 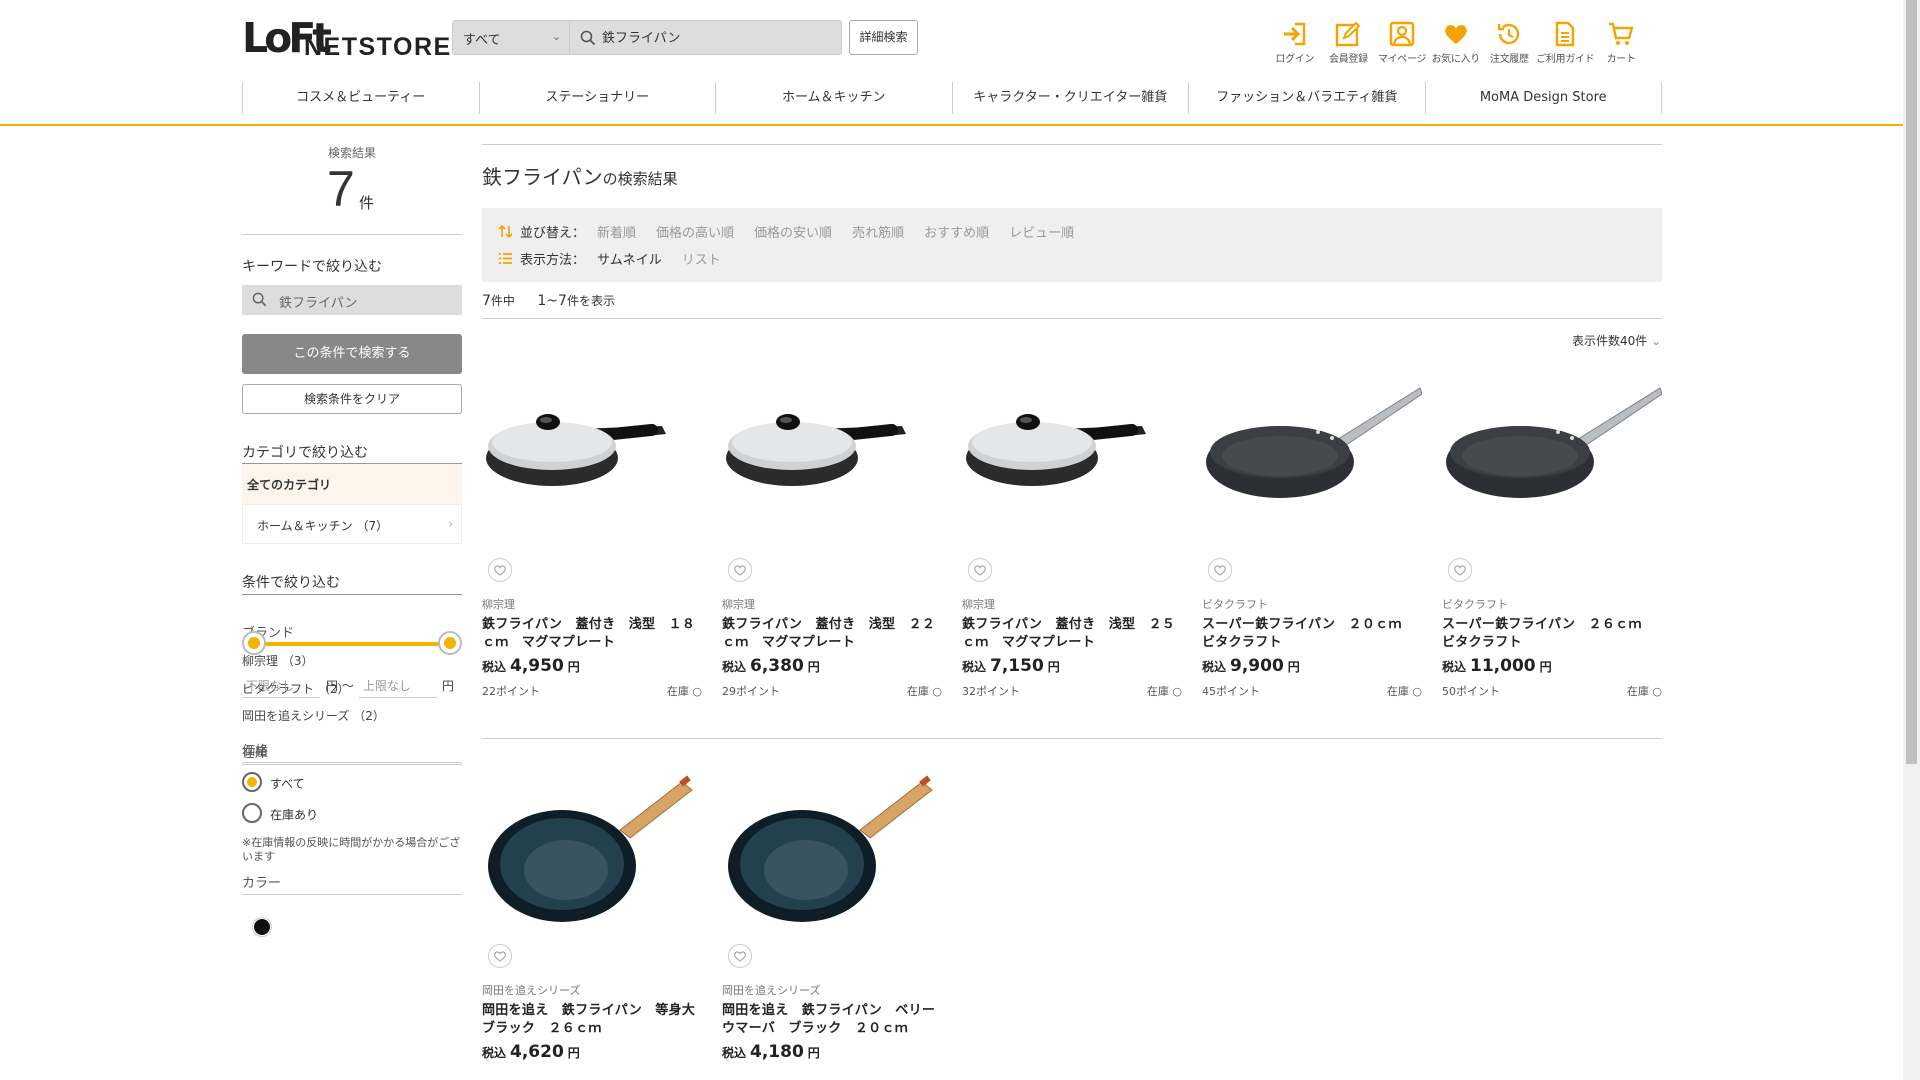 What do you see at coordinates (1552, 634) in the screenshot?
I see `product-name: スーパー鉄フライパン ２６ｃｍ ビタクラフト` at bounding box center [1552, 634].